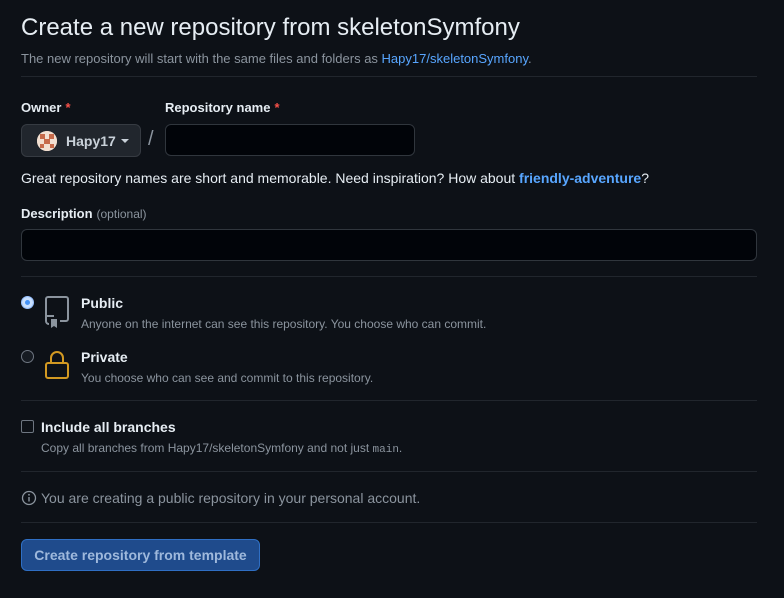  What do you see at coordinates (400, 448) in the screenshot?
I see `include-branches-desc-suffix: .` at bounding box center [400, 448].